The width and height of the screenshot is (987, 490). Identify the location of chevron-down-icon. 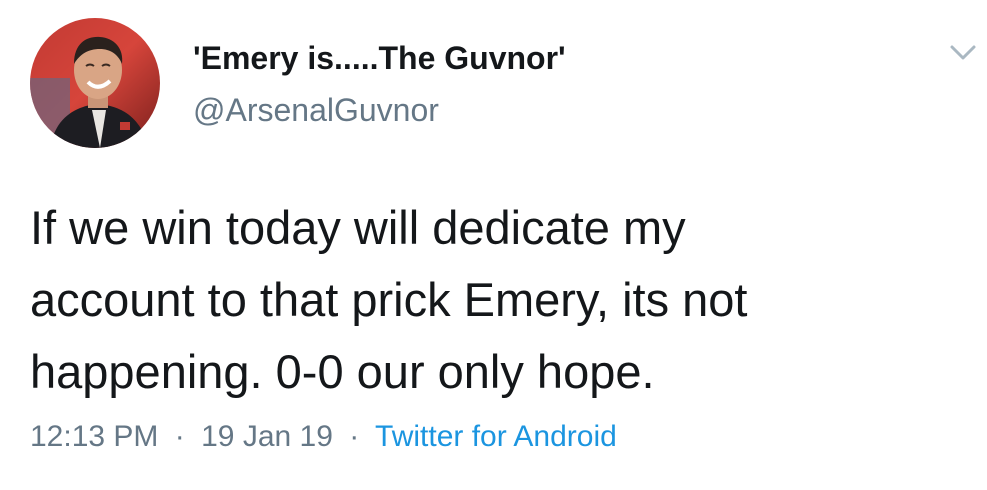
(963, 52).